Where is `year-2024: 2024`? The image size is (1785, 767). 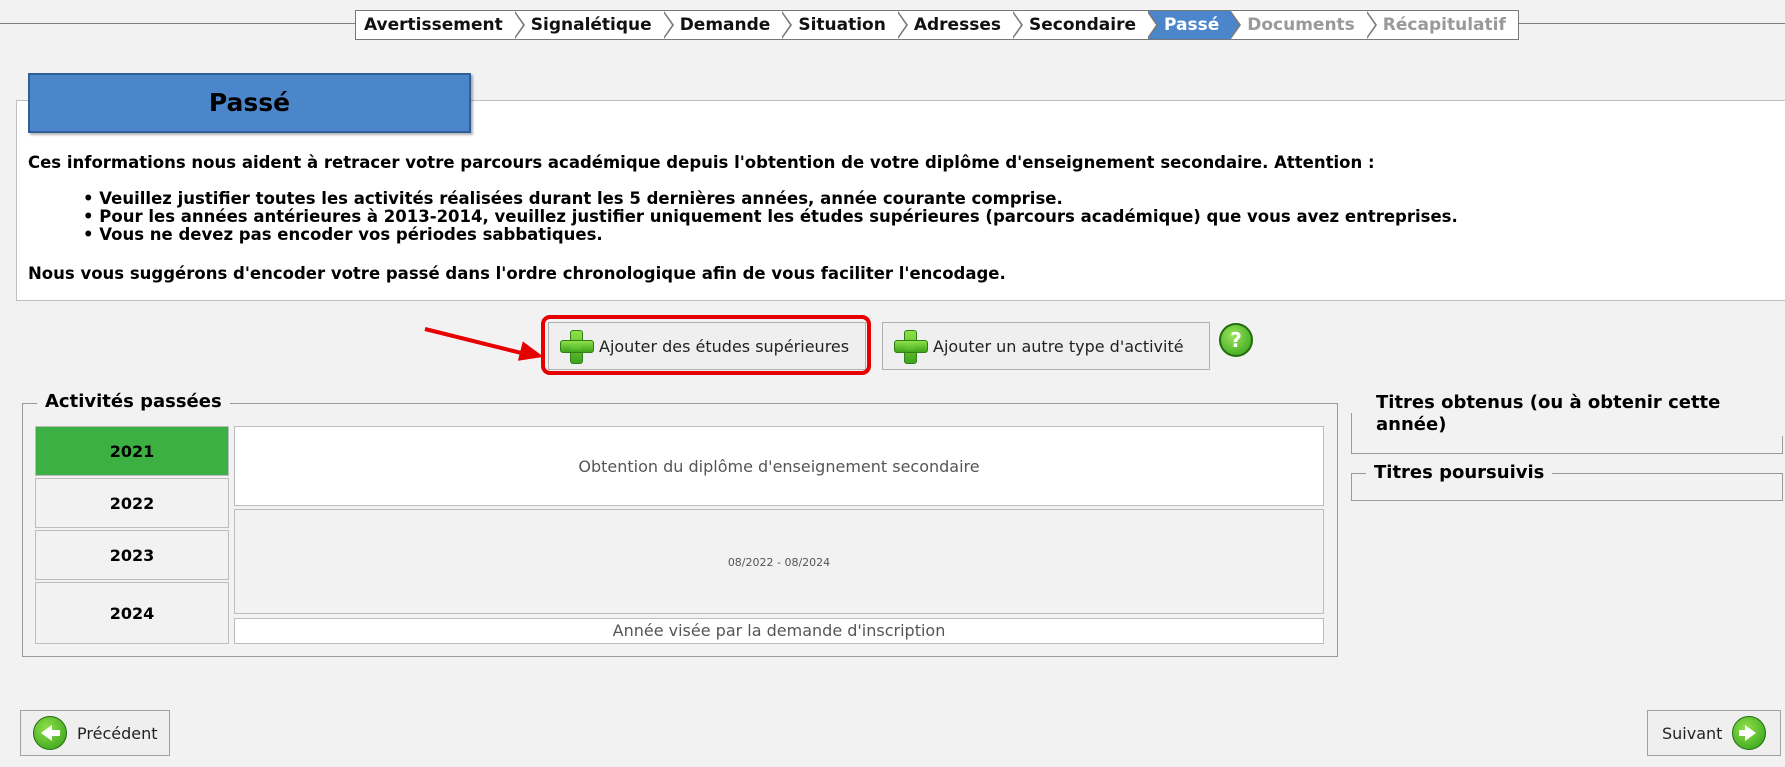 year-2024: 2024 is located at coordinates (132, 613).